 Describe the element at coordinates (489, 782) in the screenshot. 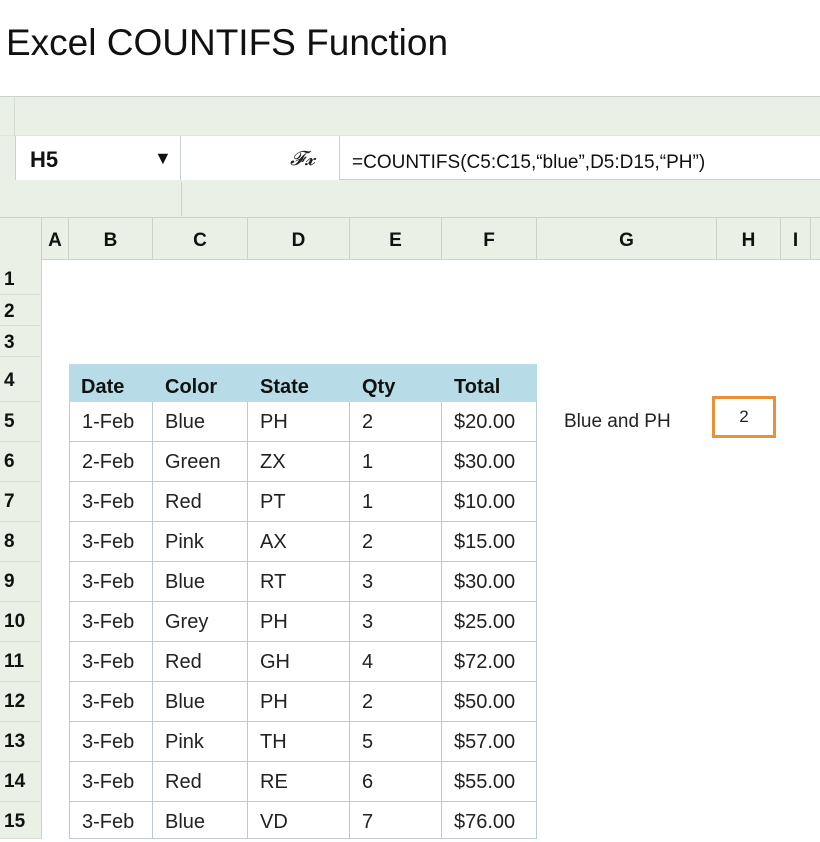

I see `cell-total: $55.00` at that location.